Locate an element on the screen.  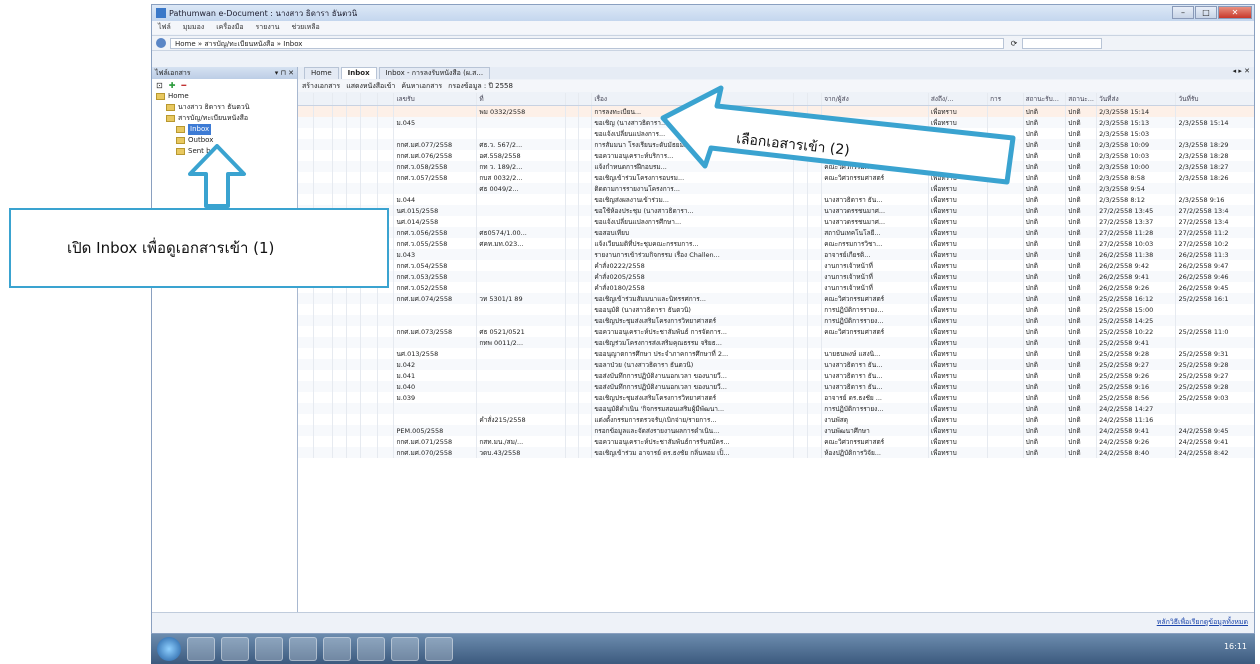
column-header: เลขรับ is located at coordinates (435, 99).